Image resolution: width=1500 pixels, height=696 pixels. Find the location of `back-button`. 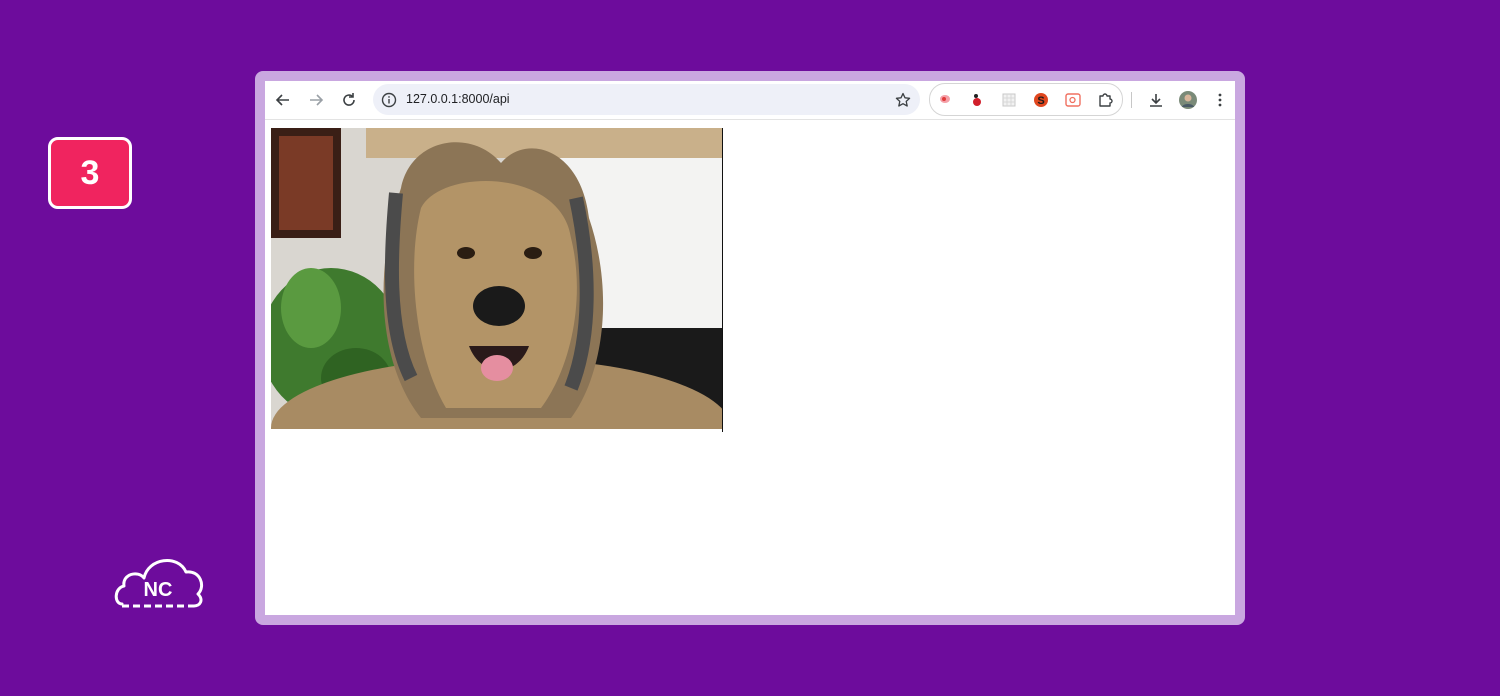

back-button is located at coordinates (283, 100).